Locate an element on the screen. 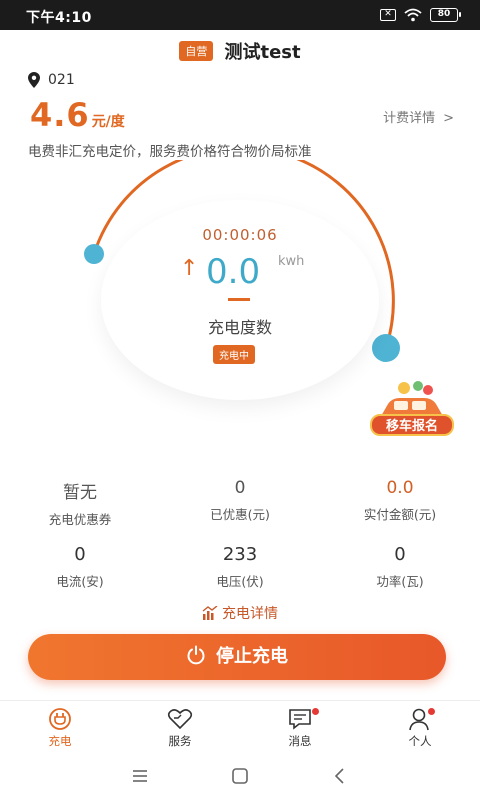 This screenshot has width=480, height=800. stat-value: 0.0 is located at coordinates (400, 488).